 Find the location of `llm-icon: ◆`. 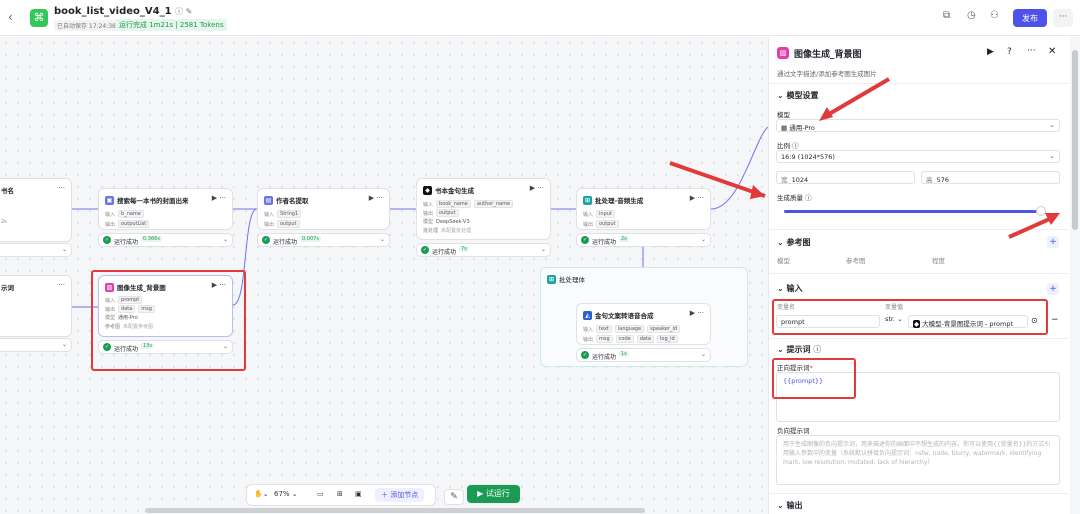

llm-icon: ◆ is located at coordinates (427, 190).